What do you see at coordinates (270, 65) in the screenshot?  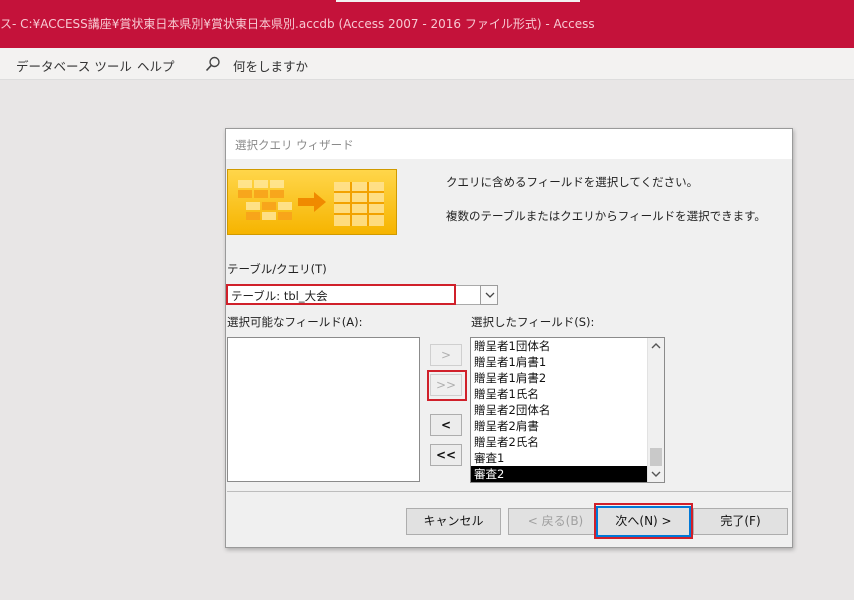 I see `tell-me-search: 何をしますか` at bounding box center [270, 65].